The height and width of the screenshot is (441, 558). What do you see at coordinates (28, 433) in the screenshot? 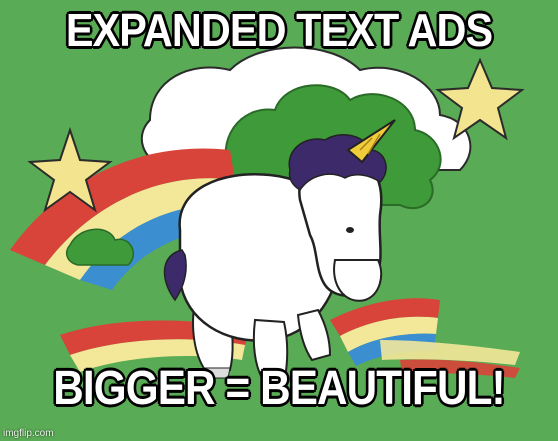
I see `watermark-text: imgflip.com` at bounding box center [28, 433].